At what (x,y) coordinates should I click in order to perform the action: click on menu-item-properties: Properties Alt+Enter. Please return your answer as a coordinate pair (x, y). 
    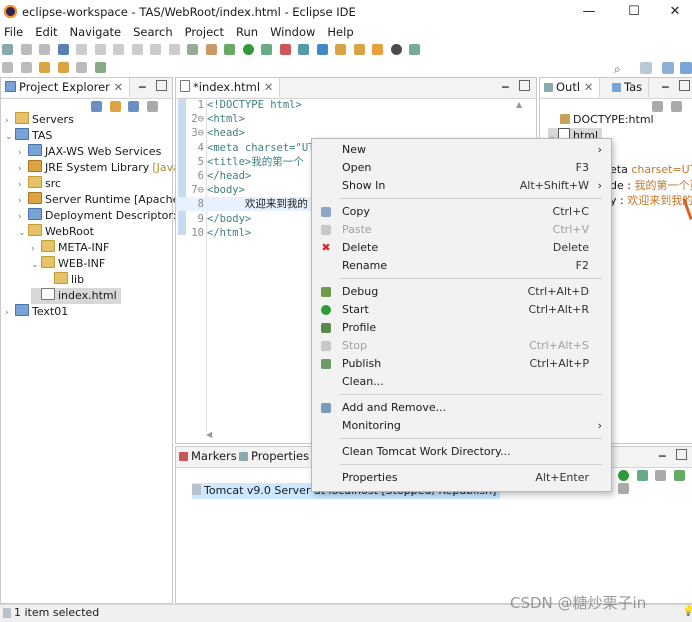
    Looking at the image, I should click on (461, 478).